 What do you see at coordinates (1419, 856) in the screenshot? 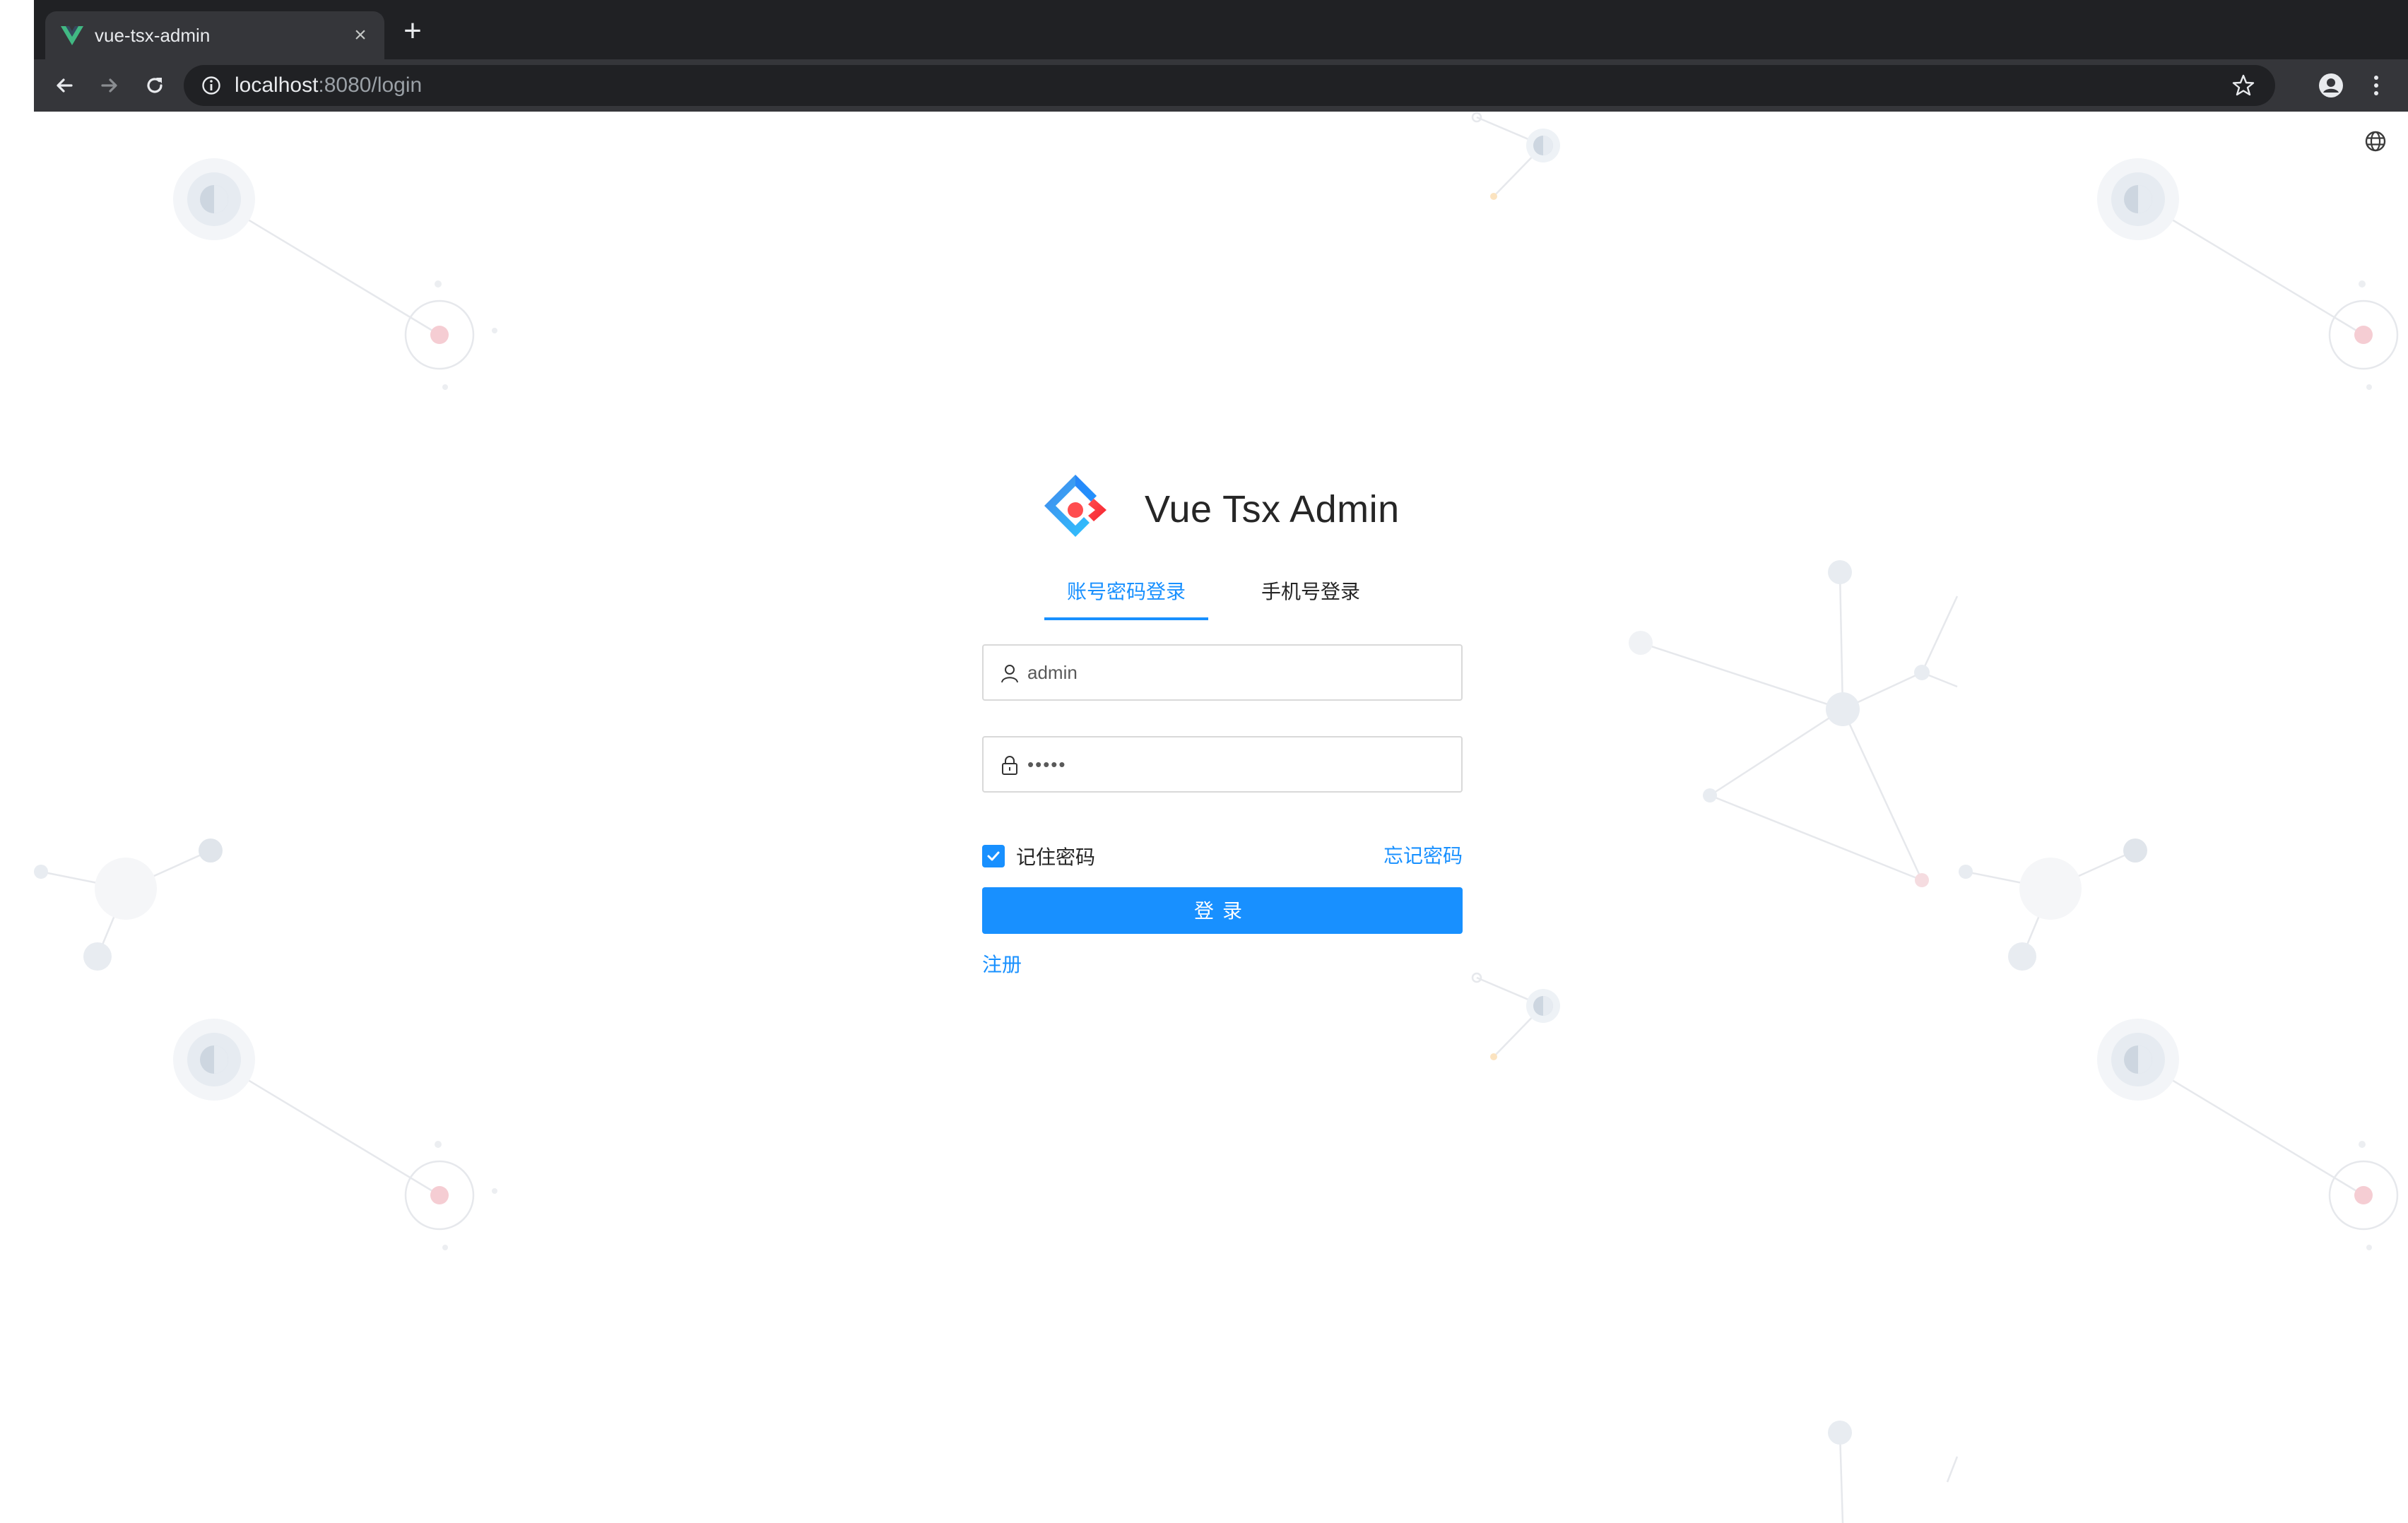
I see `forgot-password-link: 忘记密码` at bounding box center [1419, 856].